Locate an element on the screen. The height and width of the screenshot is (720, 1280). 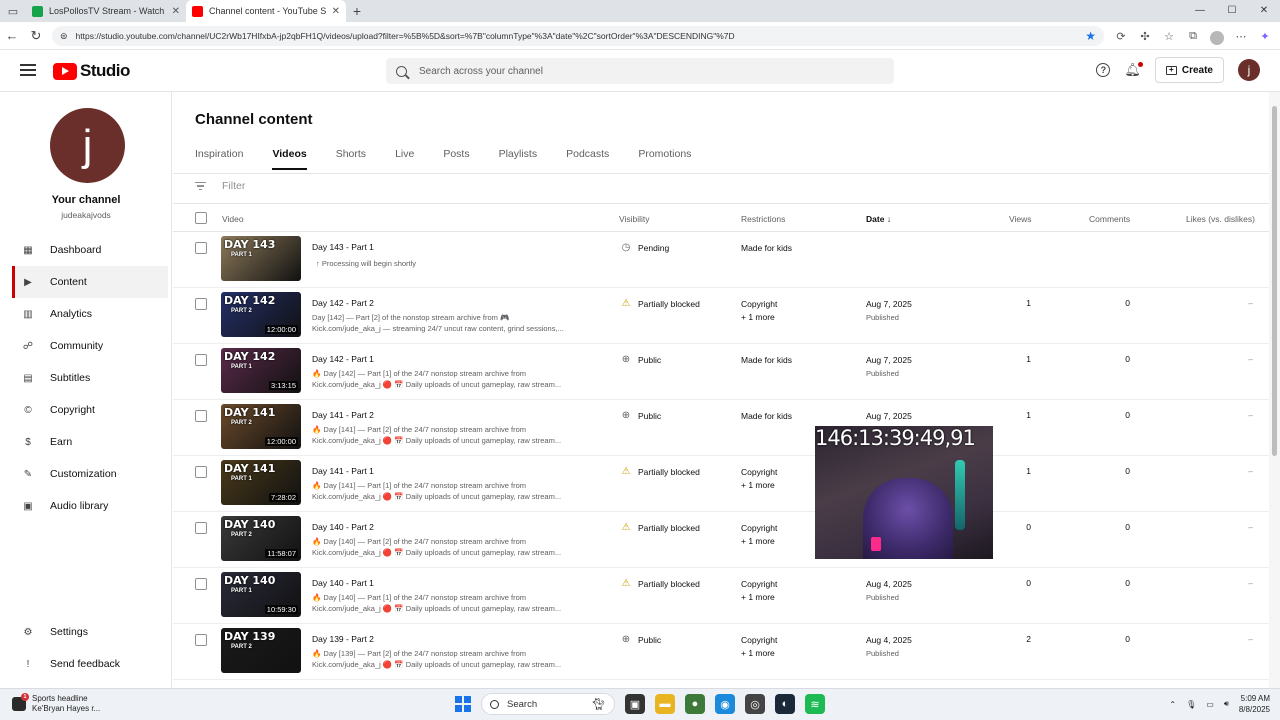
menu-icon is located at coordinates (28, 70).